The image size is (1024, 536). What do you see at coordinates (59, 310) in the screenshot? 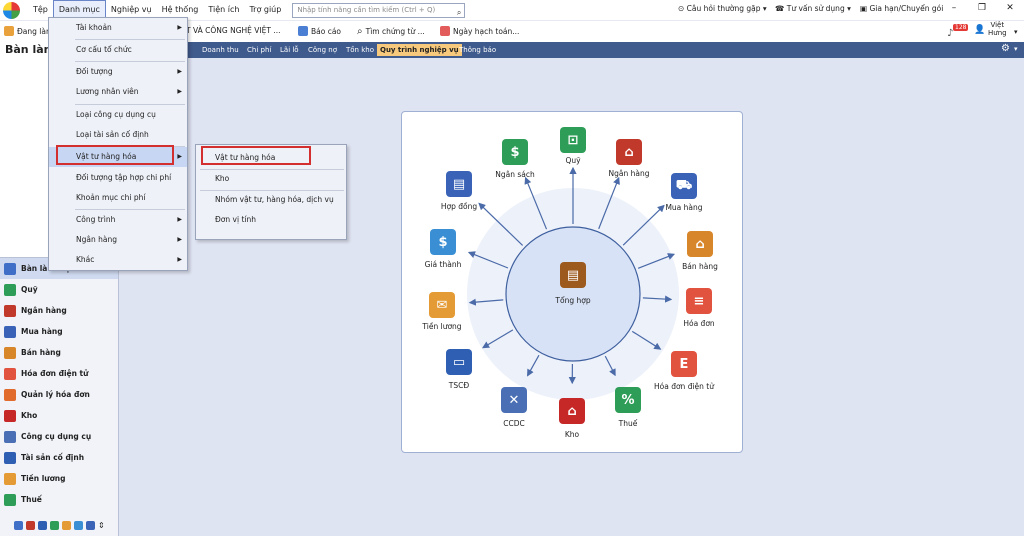
I see `nav-item-bank: Ngân hàng` at bounding box center [59, 310].